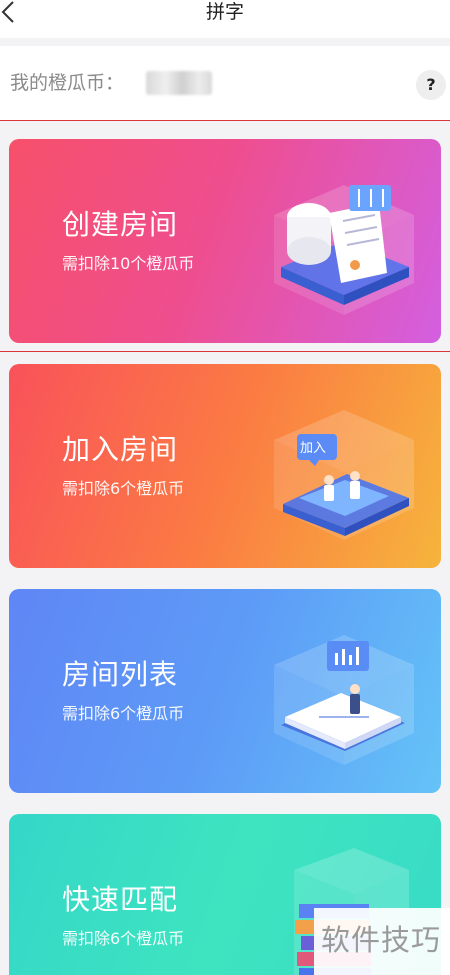 This screenshot has width=450, height=975. What do you see at coordinates (313, 448) in the screenshot?
I see `join-badge-label: 加入` at bounding box center [313, 448].